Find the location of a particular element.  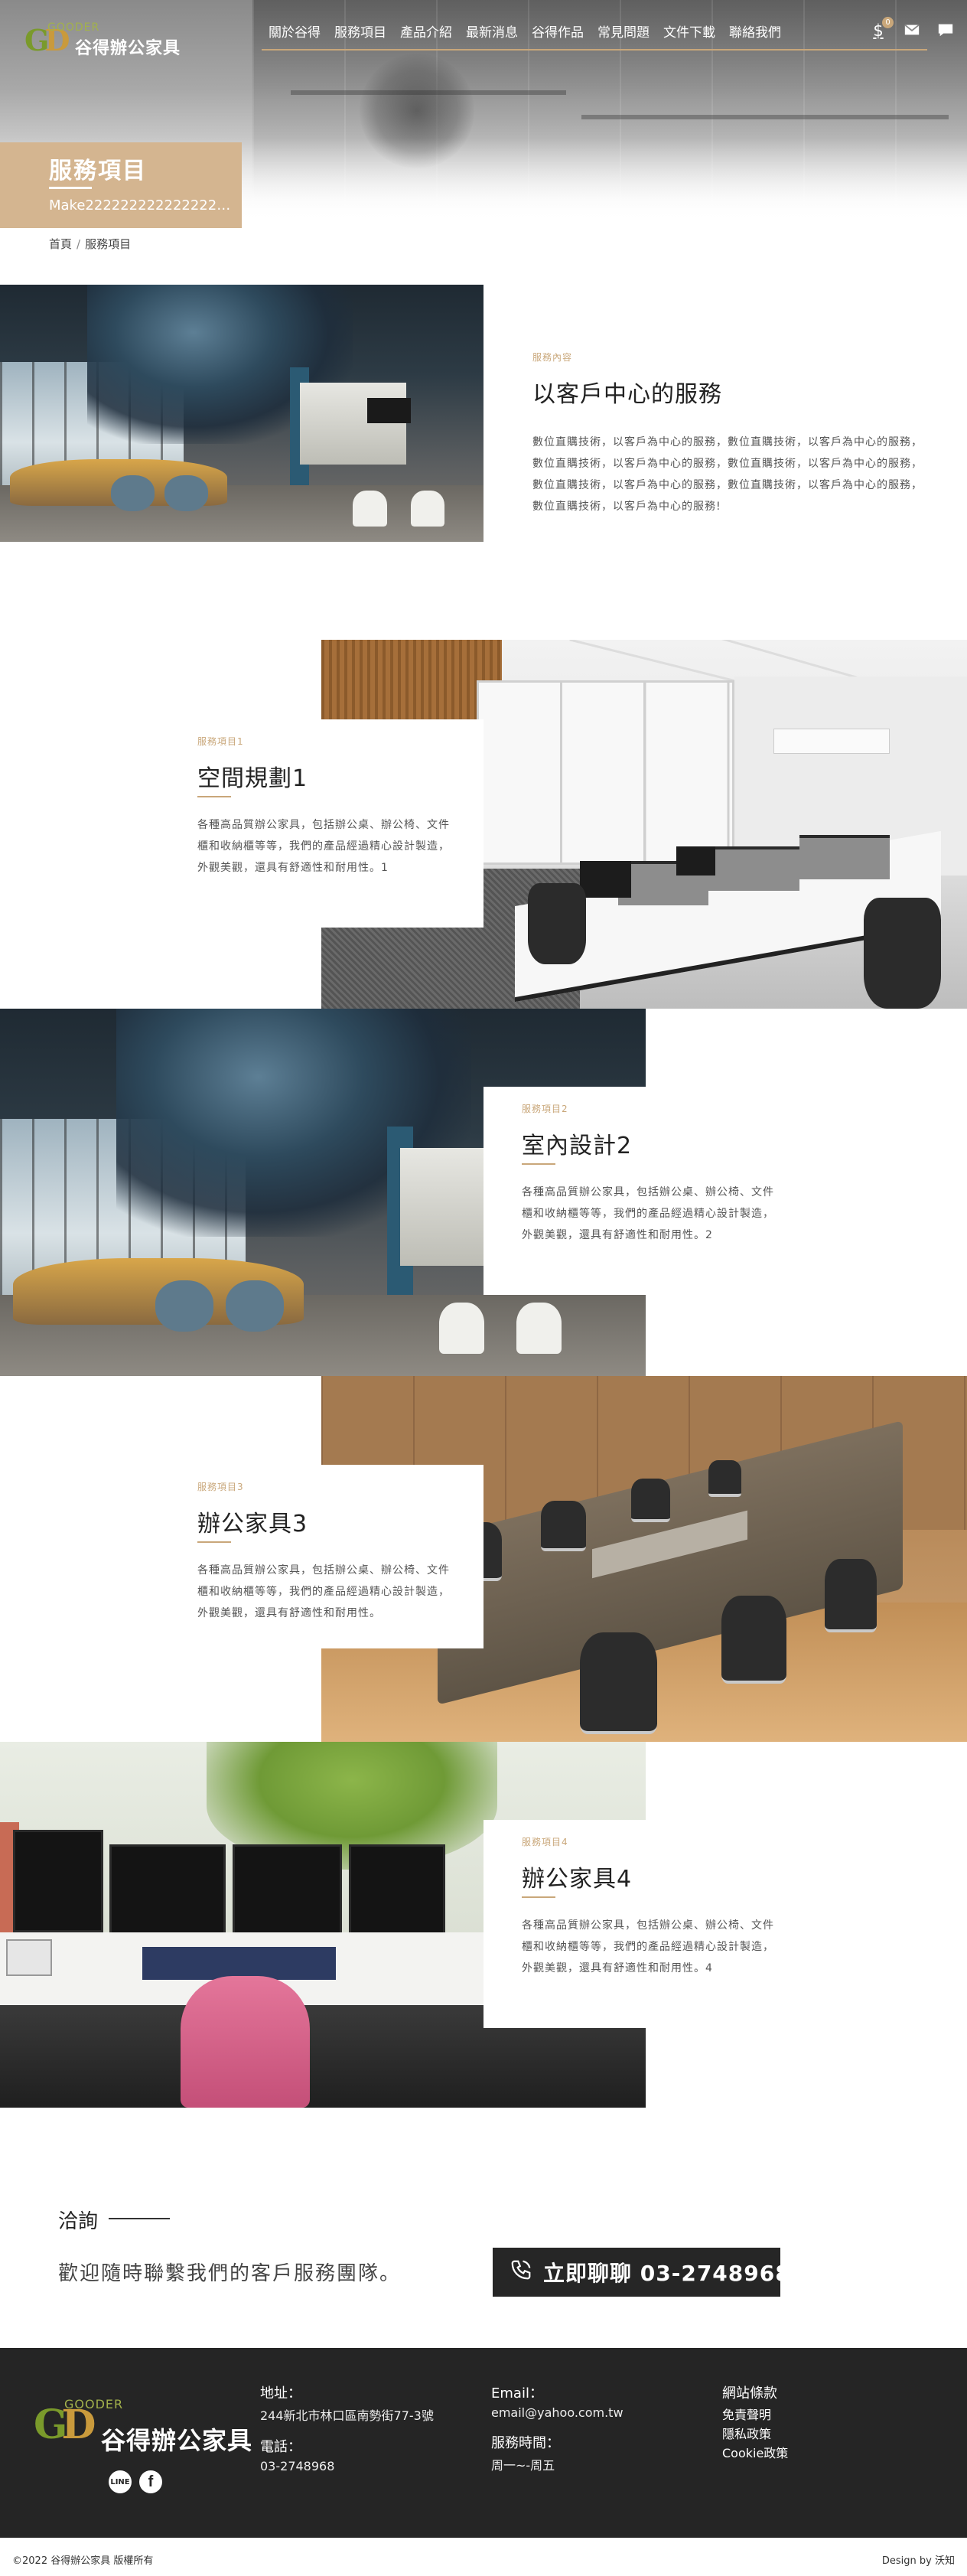

mail-icon is located at coordinates (912, 30).